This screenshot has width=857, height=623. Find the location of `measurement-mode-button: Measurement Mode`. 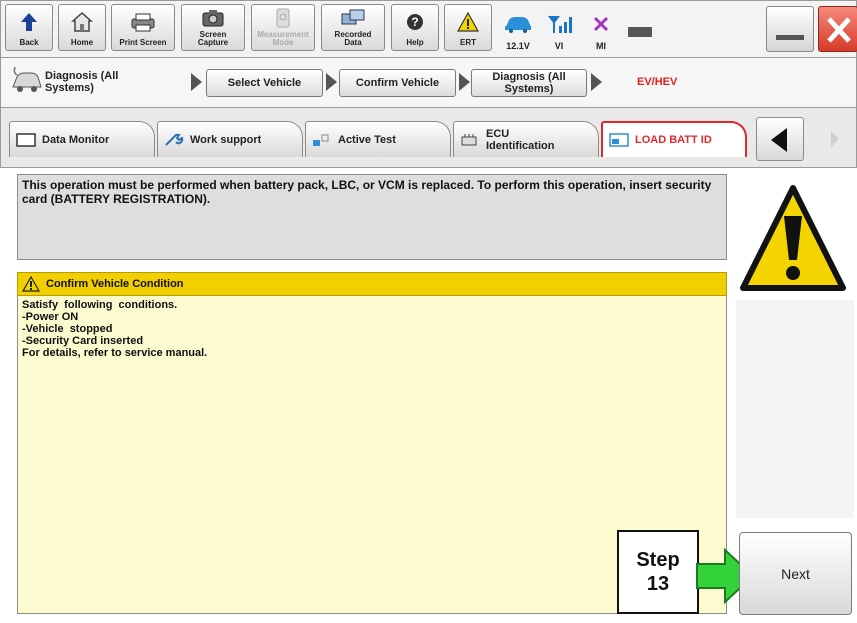

measurement-mode-button: Measurement Mode is located at coordinates (283, 27).